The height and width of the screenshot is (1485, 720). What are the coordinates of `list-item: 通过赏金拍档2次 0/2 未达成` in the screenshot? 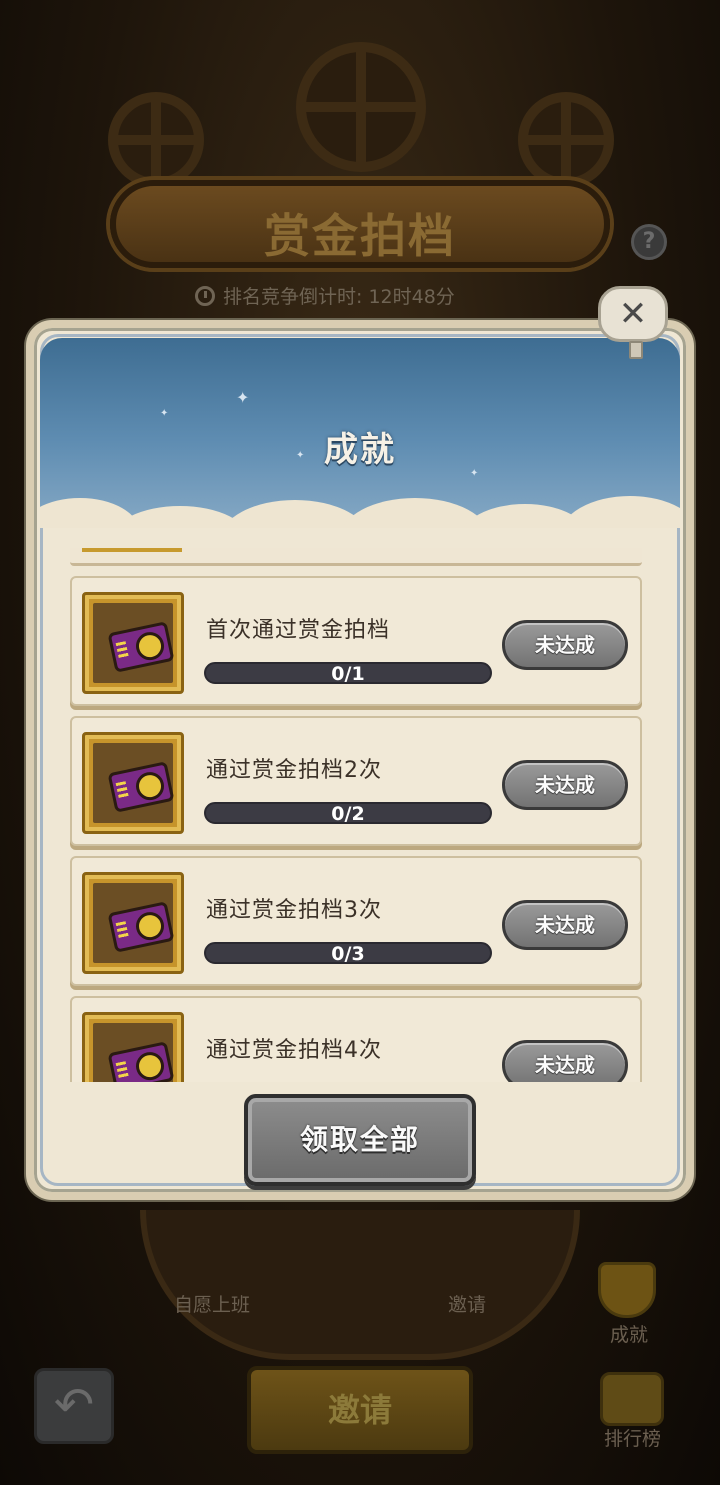 It's located at (356, 781).